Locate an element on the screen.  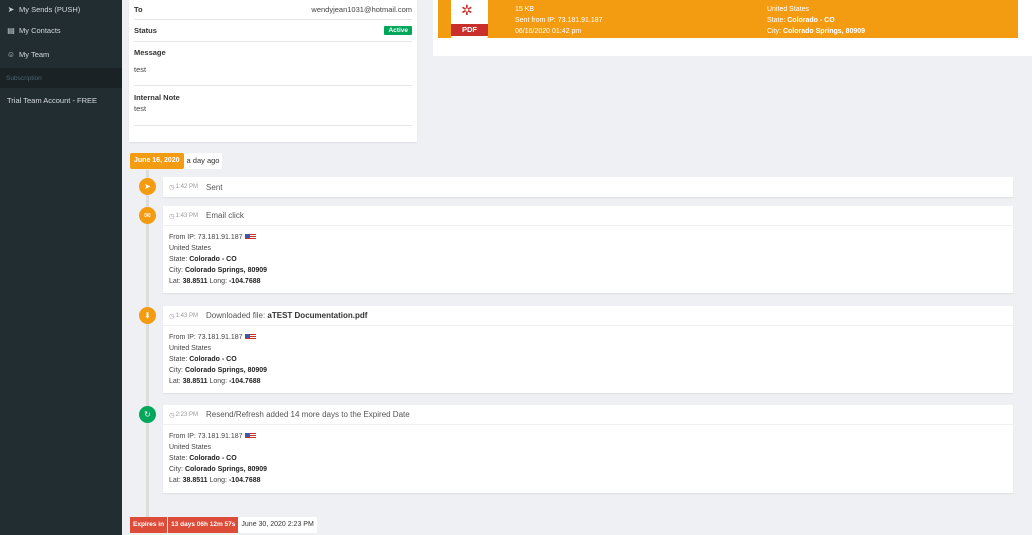
to-value: wendyjean1031@hotmail.com is located at coordinates (361, 9).